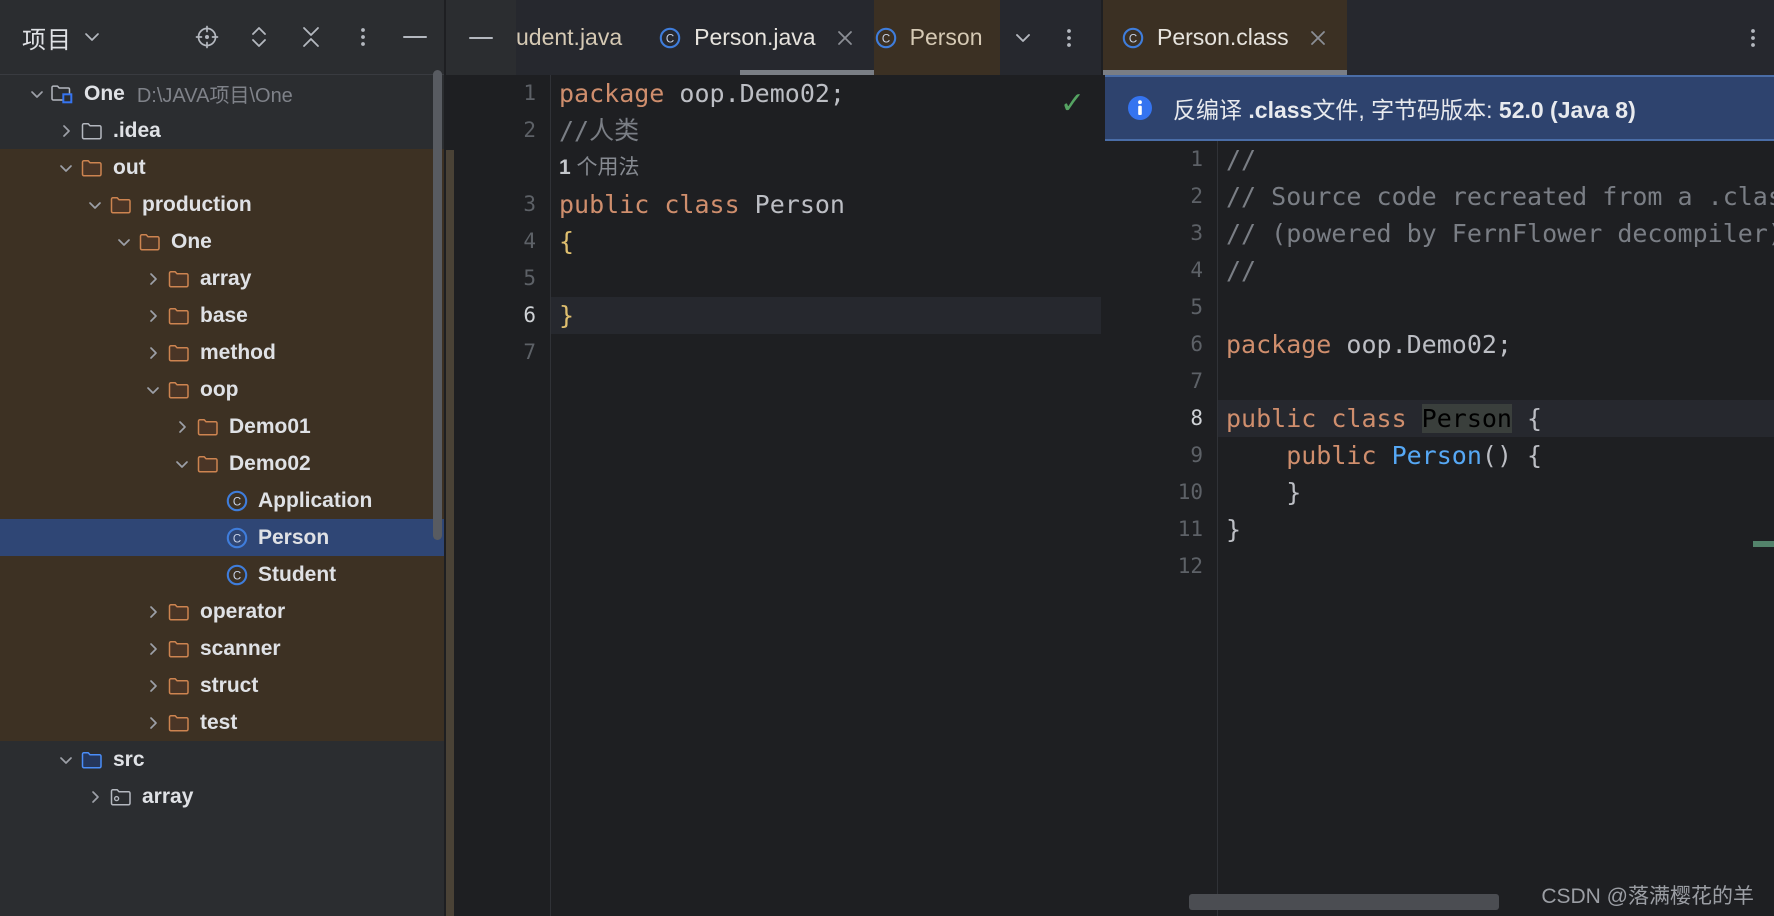 This screenshot has height=916, width=1774. What do you see at coordinates (826, 130) in the screenshot?
I see `code-line: //人类` at bounding box center [826, 130].